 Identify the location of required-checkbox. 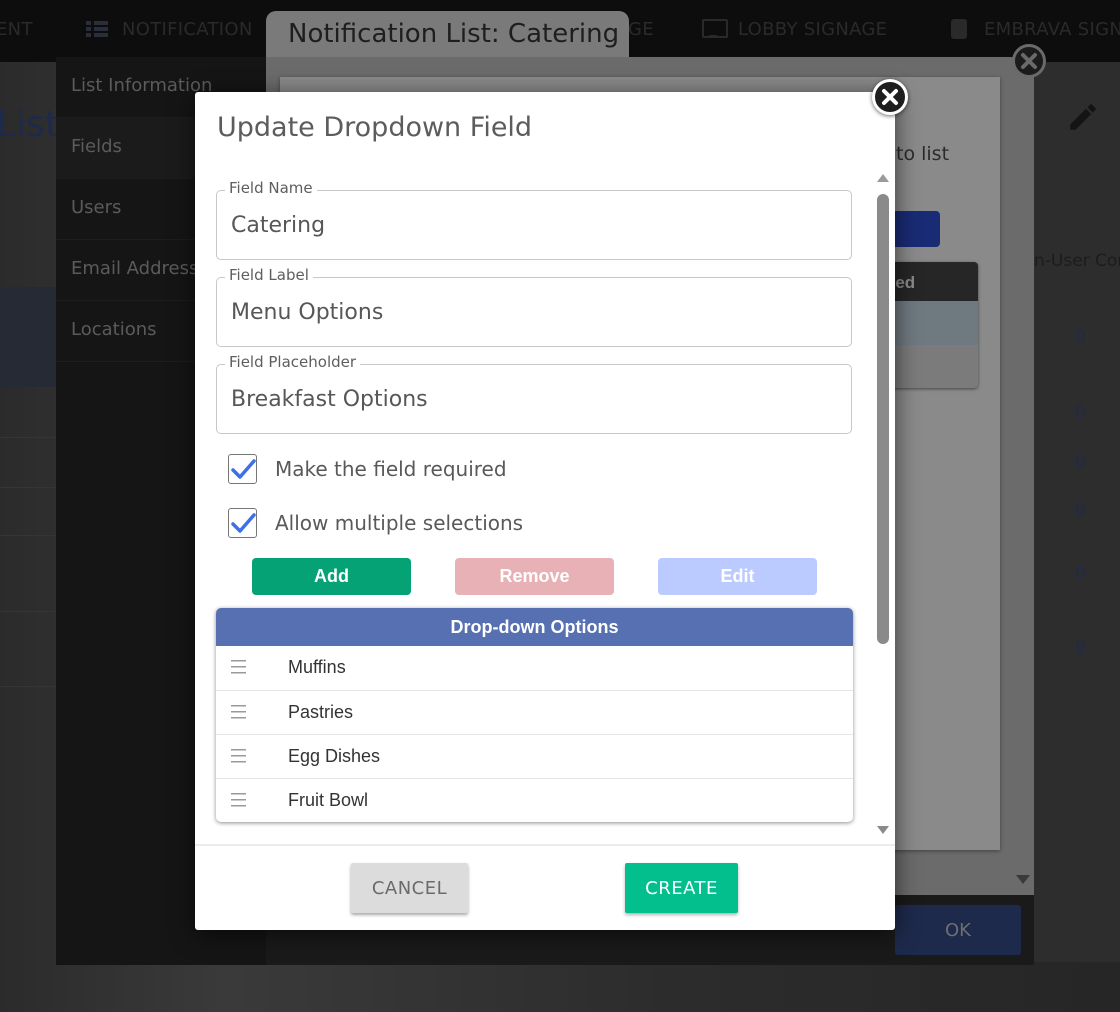
(242, 469).